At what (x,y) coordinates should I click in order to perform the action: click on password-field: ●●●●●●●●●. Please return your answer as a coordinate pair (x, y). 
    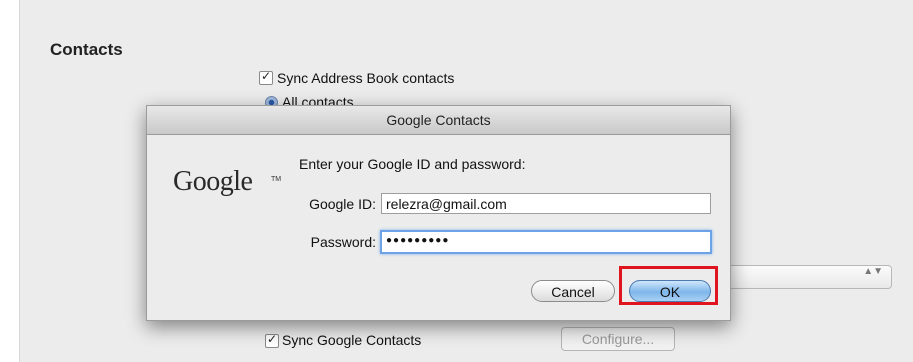
    Looking at the image, I should click on (546, 242).